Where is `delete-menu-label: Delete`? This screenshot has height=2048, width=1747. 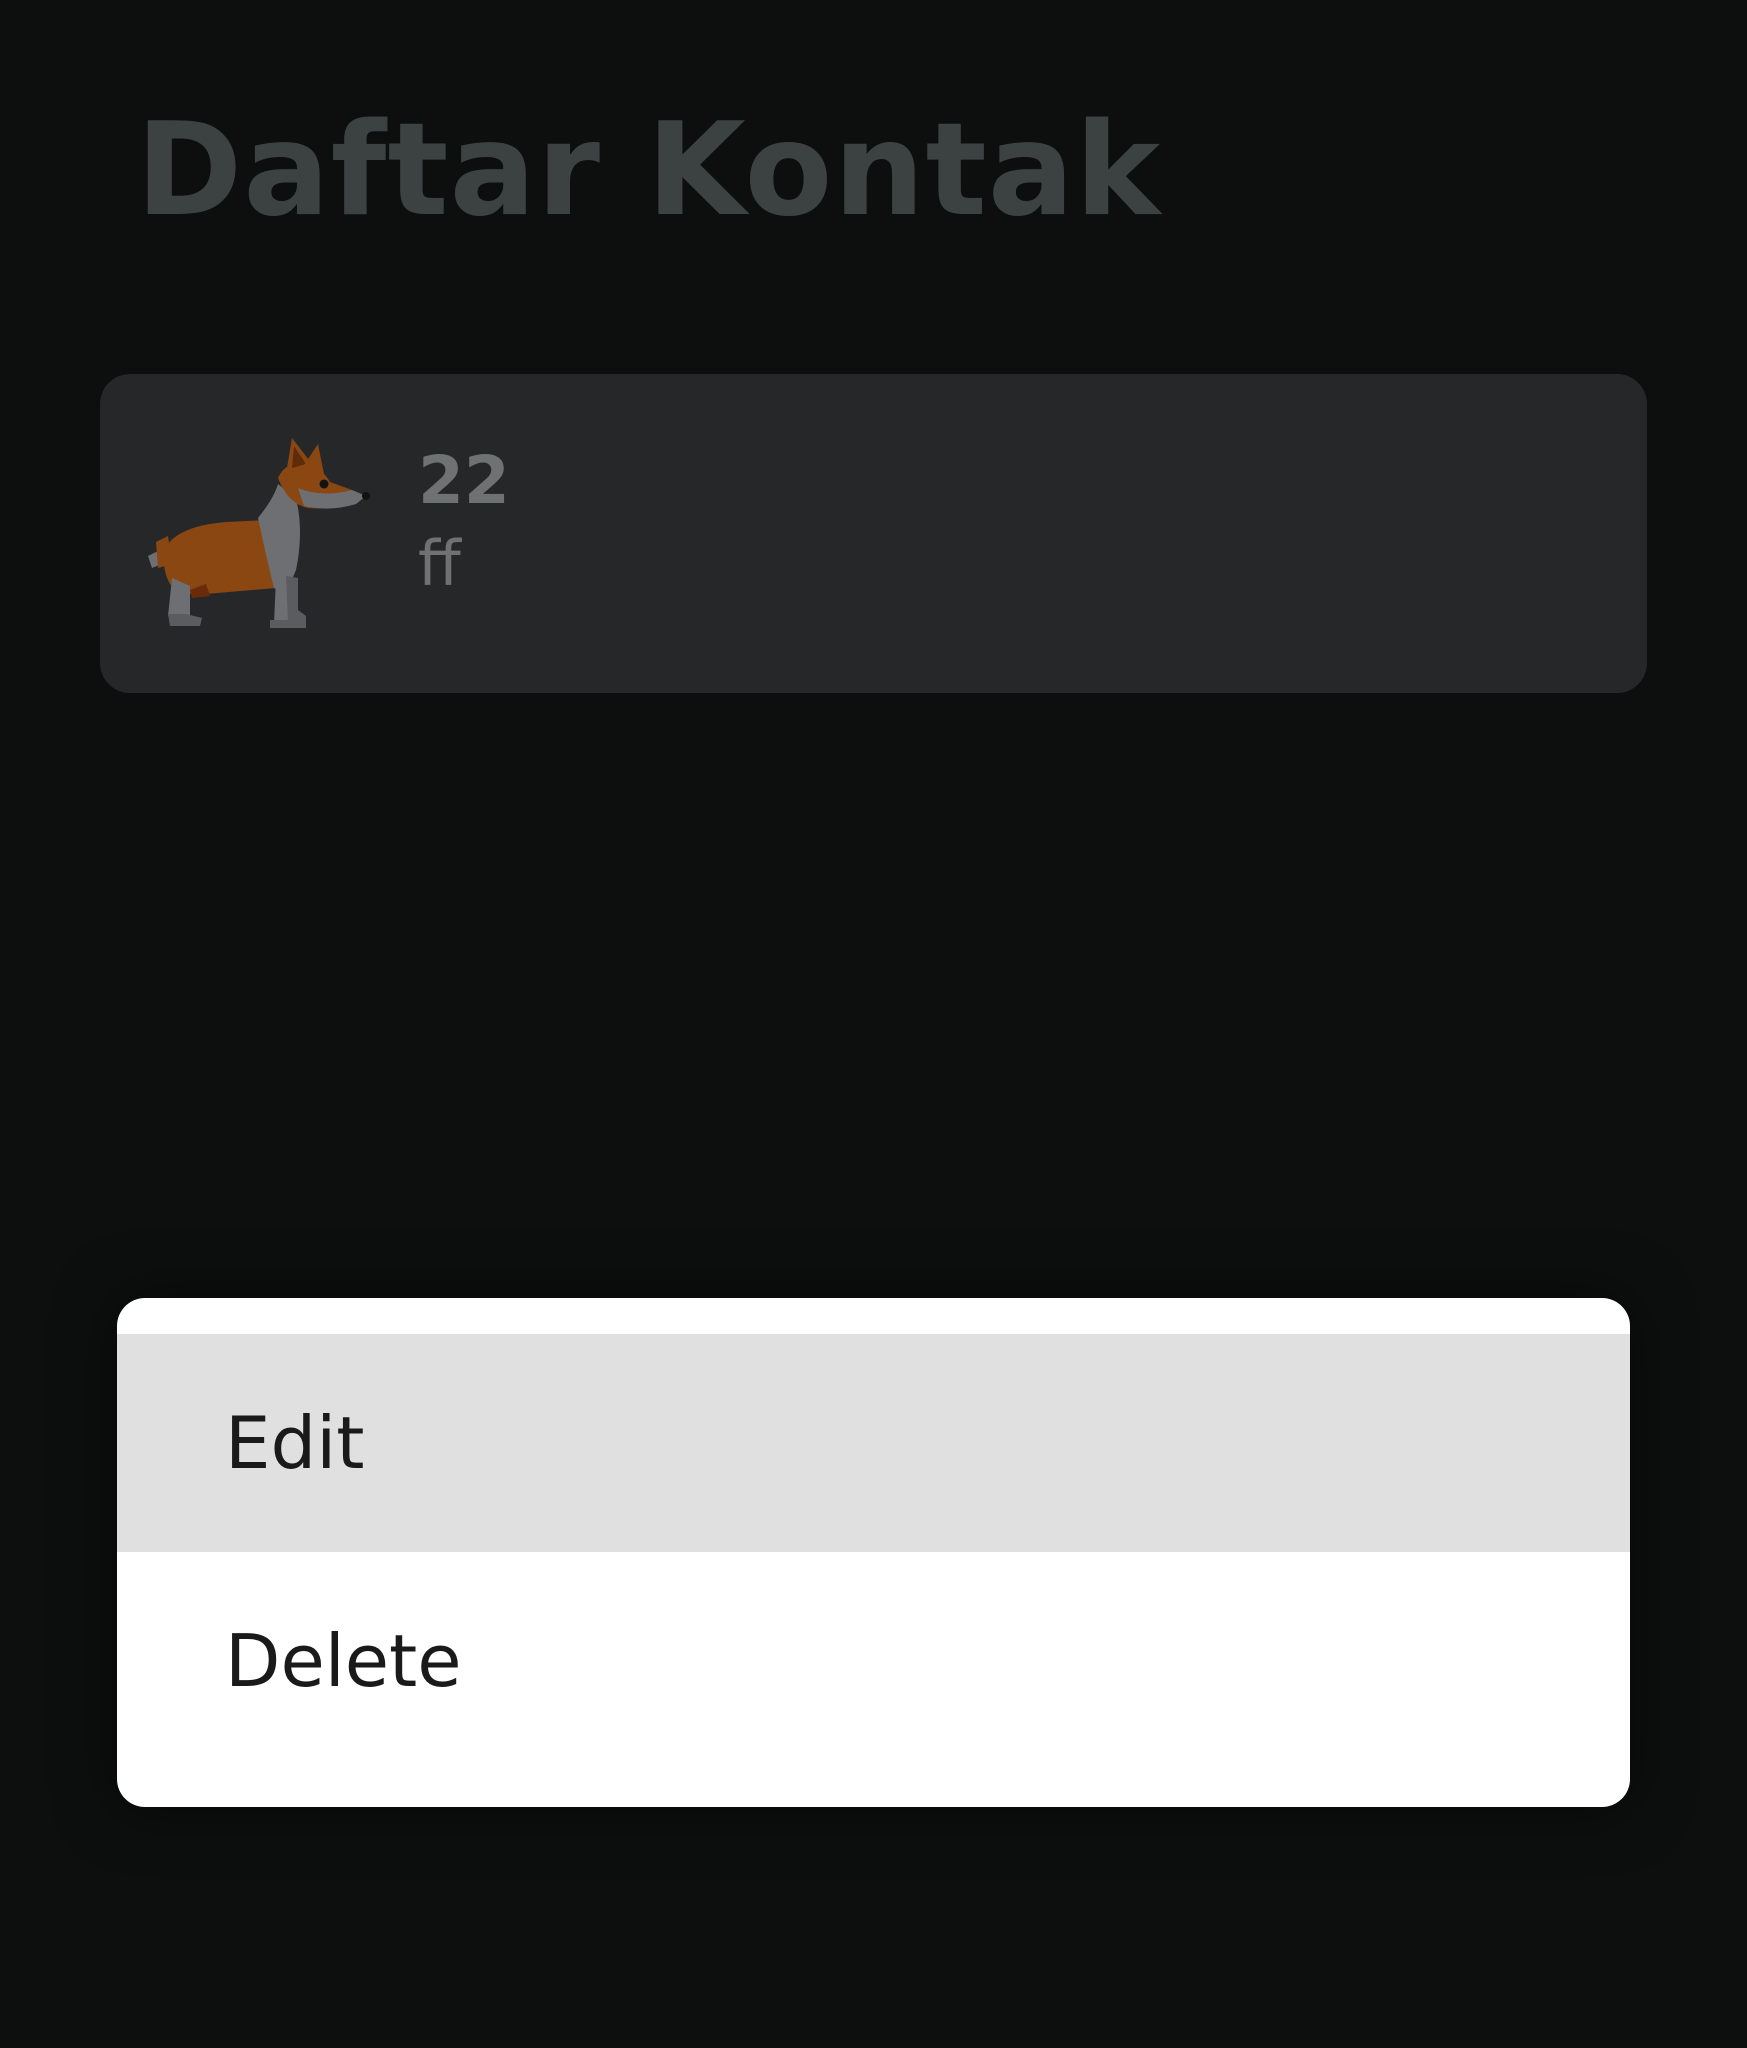
delete-menu-label: Delete is located at coordinates (343, 1661).